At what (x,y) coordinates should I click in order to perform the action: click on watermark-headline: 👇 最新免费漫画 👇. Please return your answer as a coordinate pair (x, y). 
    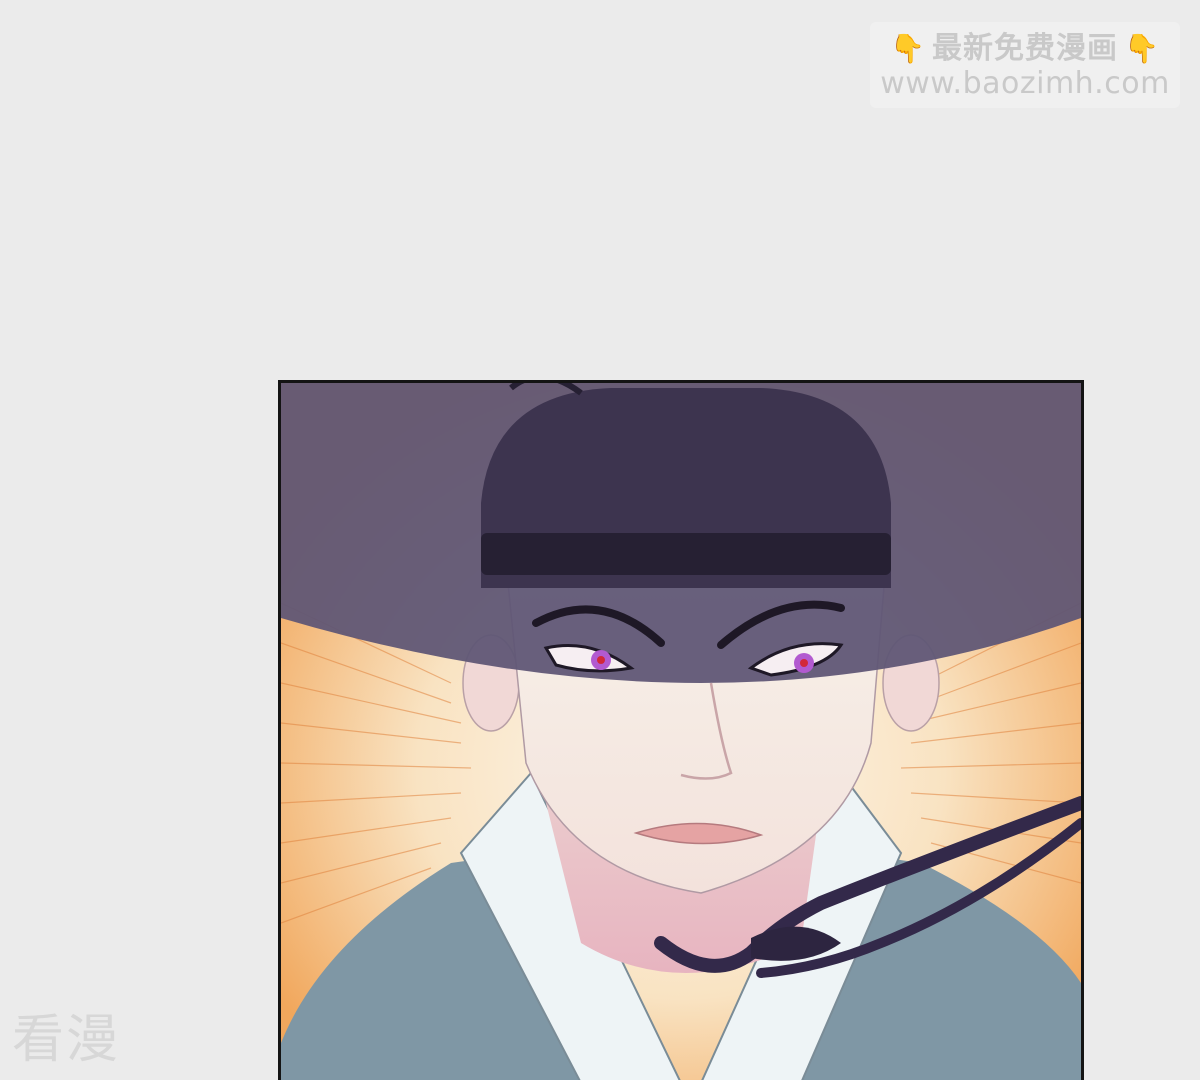
    Looking at the image, I should click on (1025, 49).